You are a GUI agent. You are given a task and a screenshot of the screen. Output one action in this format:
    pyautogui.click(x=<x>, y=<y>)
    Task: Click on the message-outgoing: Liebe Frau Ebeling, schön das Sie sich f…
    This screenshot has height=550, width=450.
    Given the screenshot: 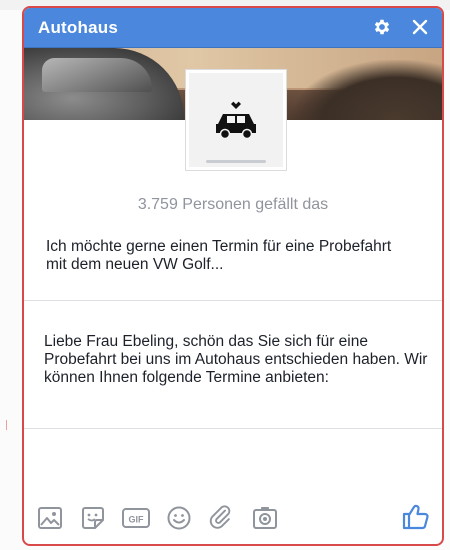 What is the action you would take?
    pyautogui.click(x=236, y=359)
    